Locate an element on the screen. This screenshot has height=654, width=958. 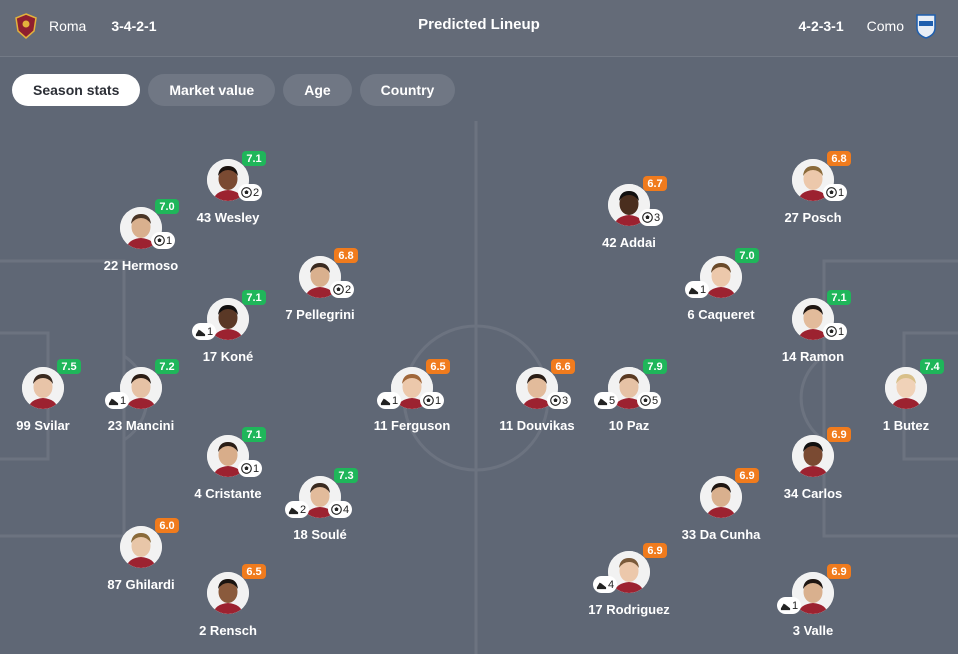
rating-badge: 6.0 is located at coordinates (167, 525).